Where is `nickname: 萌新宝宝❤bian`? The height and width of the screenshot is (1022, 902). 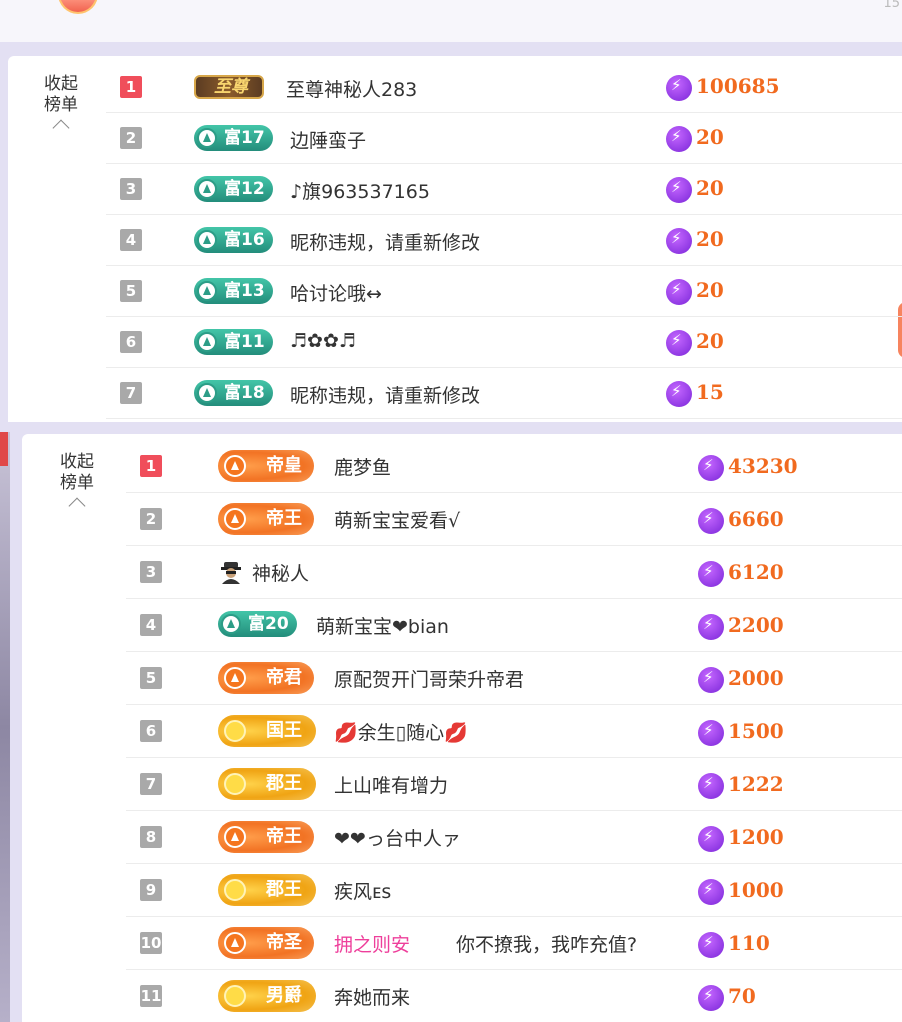
nickname: 萌新宝宝❤bian is located at coordinates (382, 625).